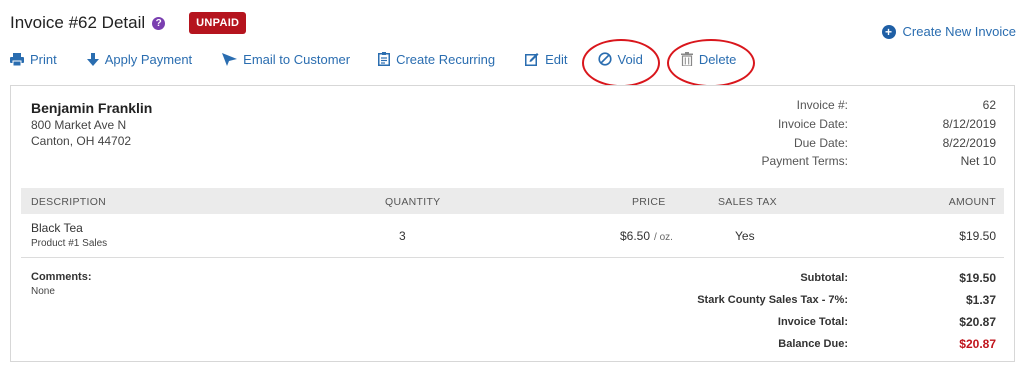  What do you see at coordinates (630, 59) in the screenshot?
I see `void-label: Void` at bounding box center [630, 59].